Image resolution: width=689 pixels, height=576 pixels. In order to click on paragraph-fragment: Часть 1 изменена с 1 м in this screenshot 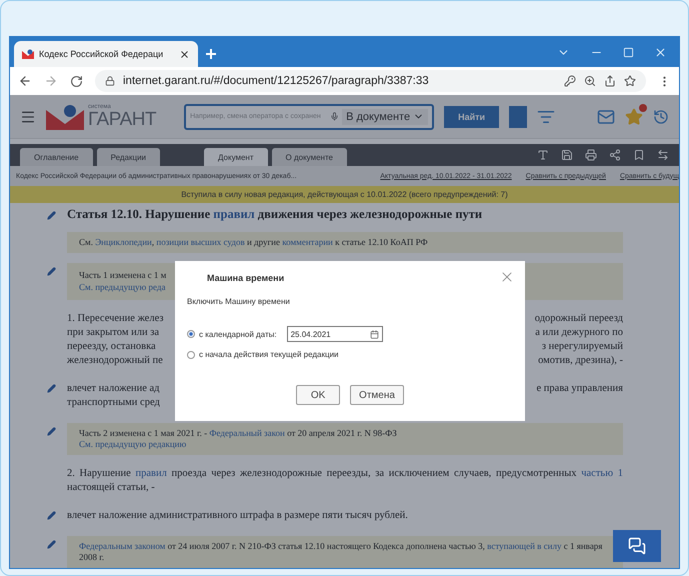, I will do `click(122, 275)`.